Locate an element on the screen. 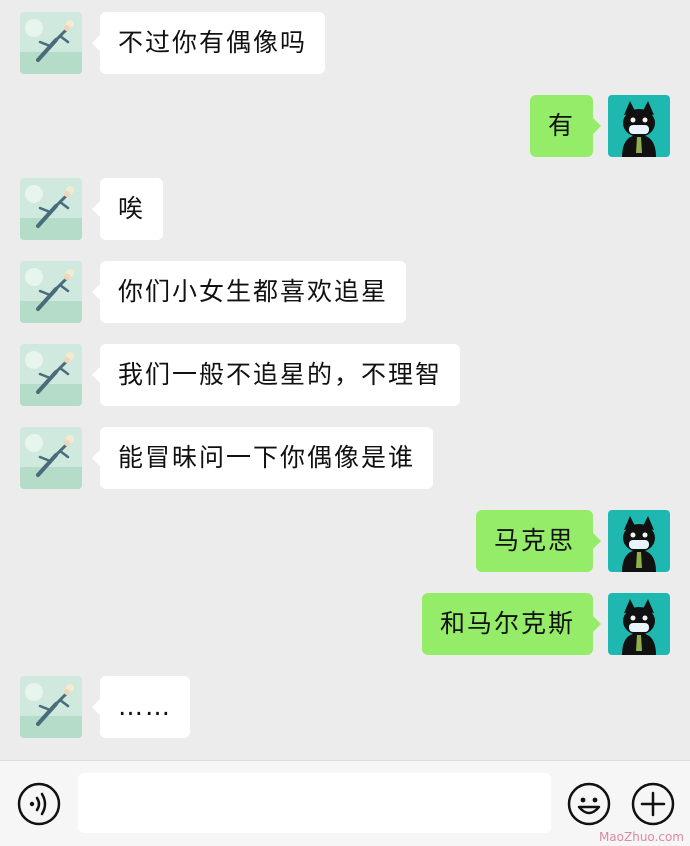 The height and width of the screenshot is (846, 690). message-bubble-incoming: 能冒昧问一下你偶像是谁 is located at coordinates (262, 458).